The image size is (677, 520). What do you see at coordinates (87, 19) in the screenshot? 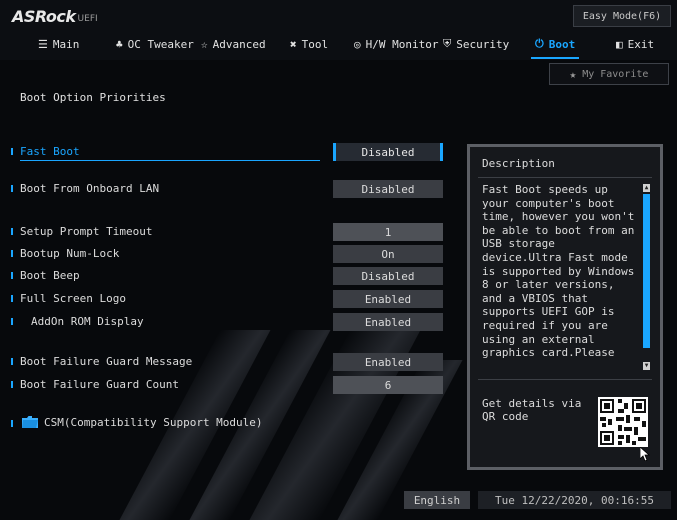
I see `brand-suffix: UEFI` at bounding box center [87, 19].